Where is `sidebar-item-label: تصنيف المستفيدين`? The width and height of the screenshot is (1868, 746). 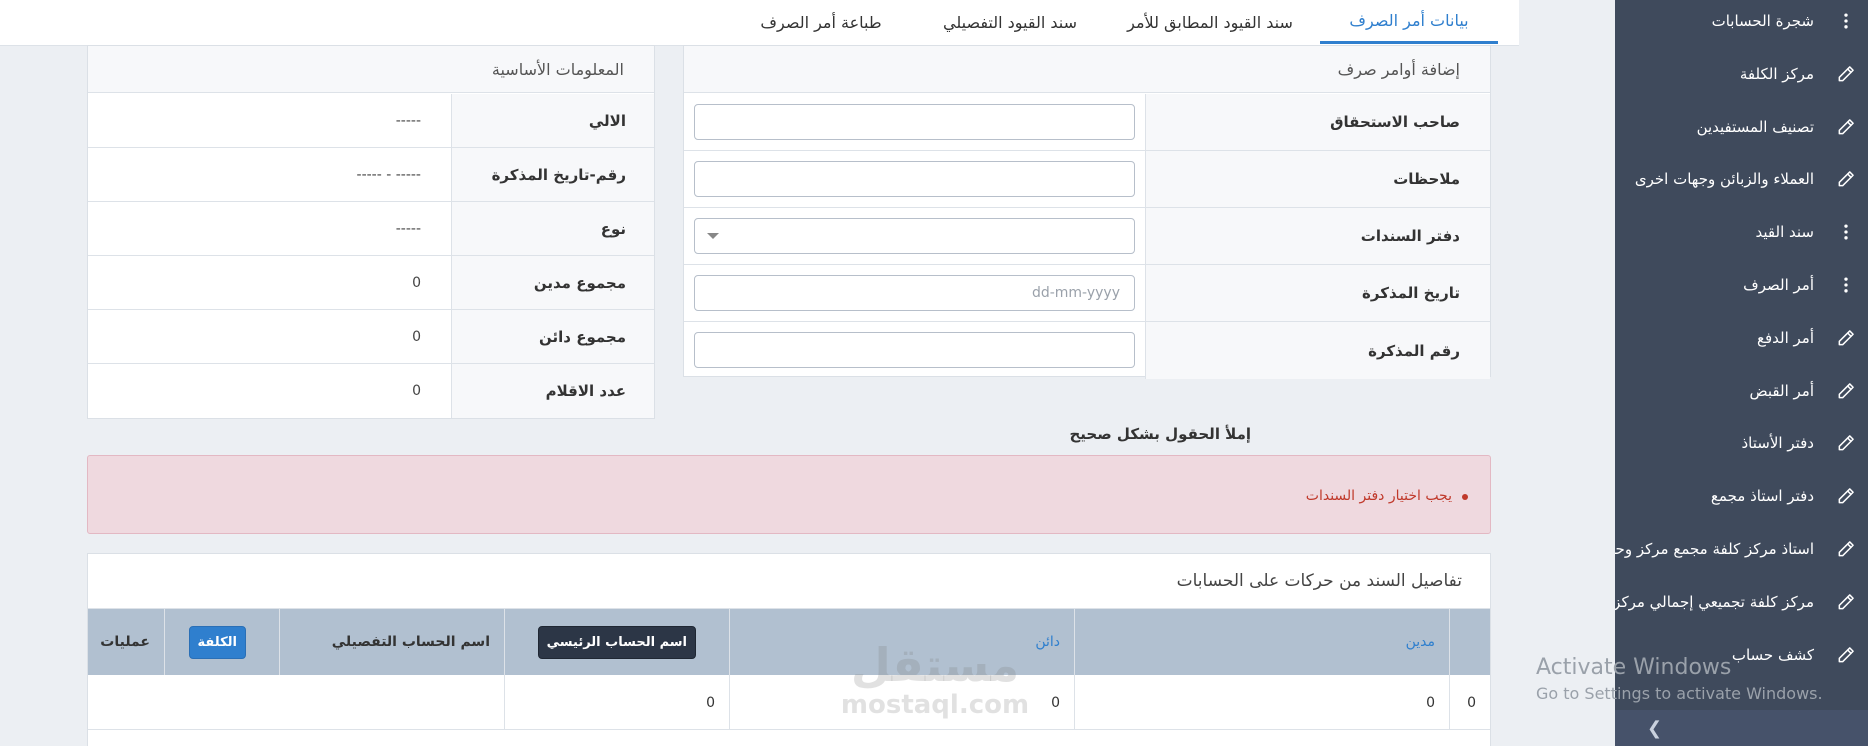
sidebar-item-label: تصنيف المستفيدين is located at coordinates (1755, 126).